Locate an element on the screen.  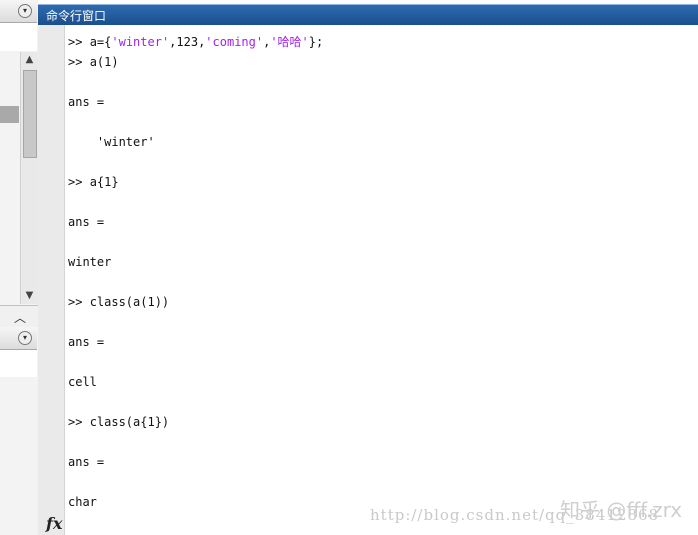
code-text: 'winter' is located at coordinates (111, 142).